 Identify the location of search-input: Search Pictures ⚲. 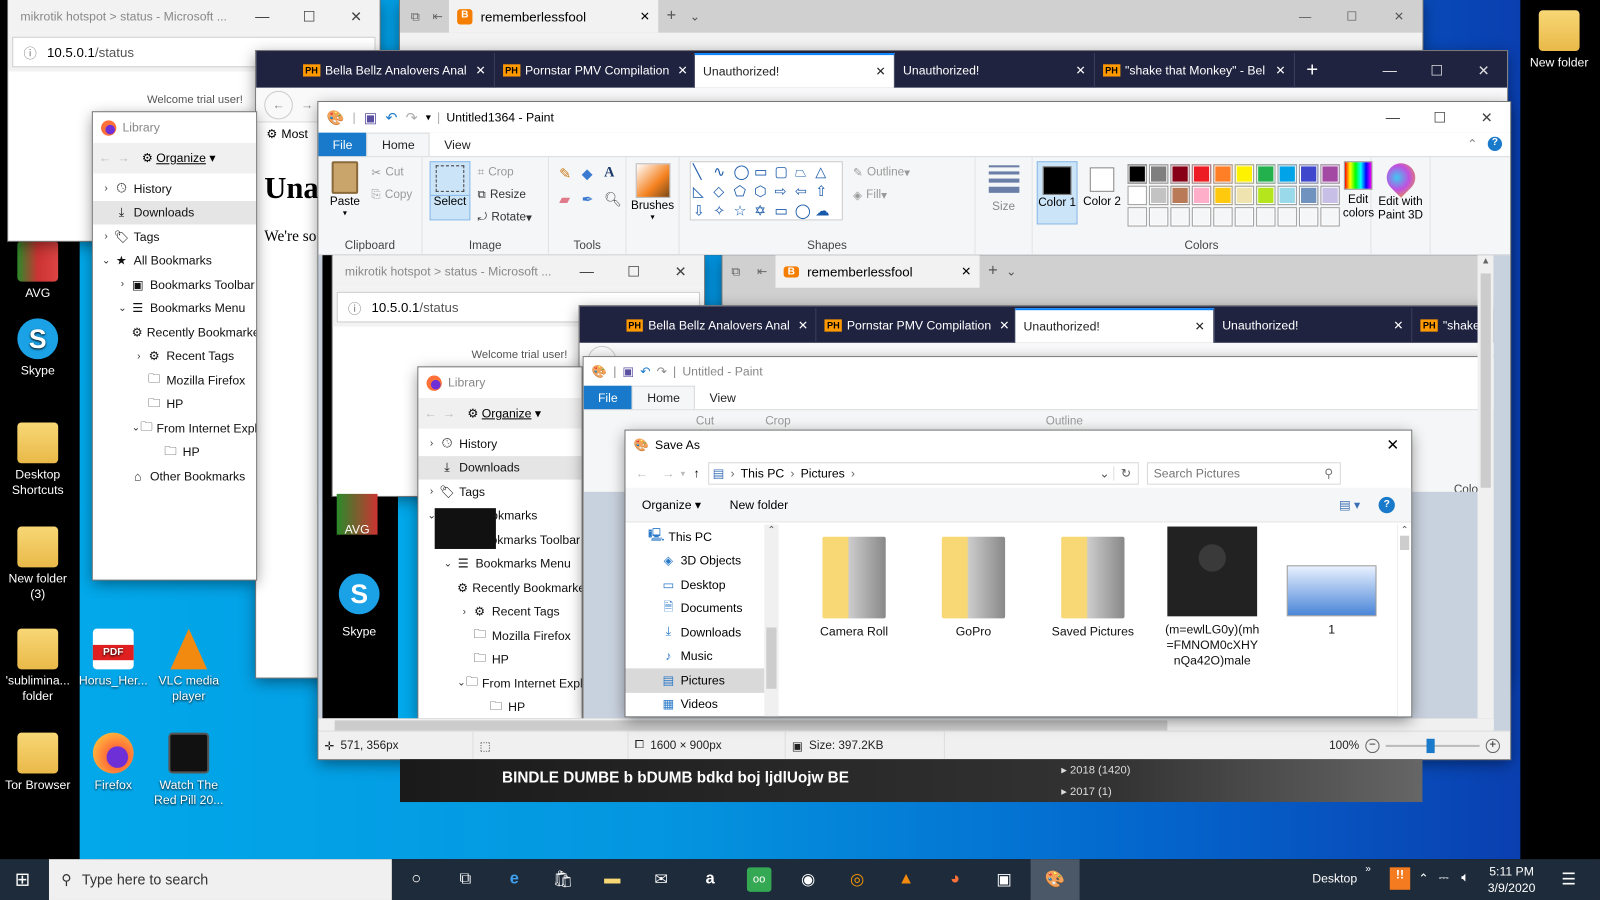
(1243, 473).